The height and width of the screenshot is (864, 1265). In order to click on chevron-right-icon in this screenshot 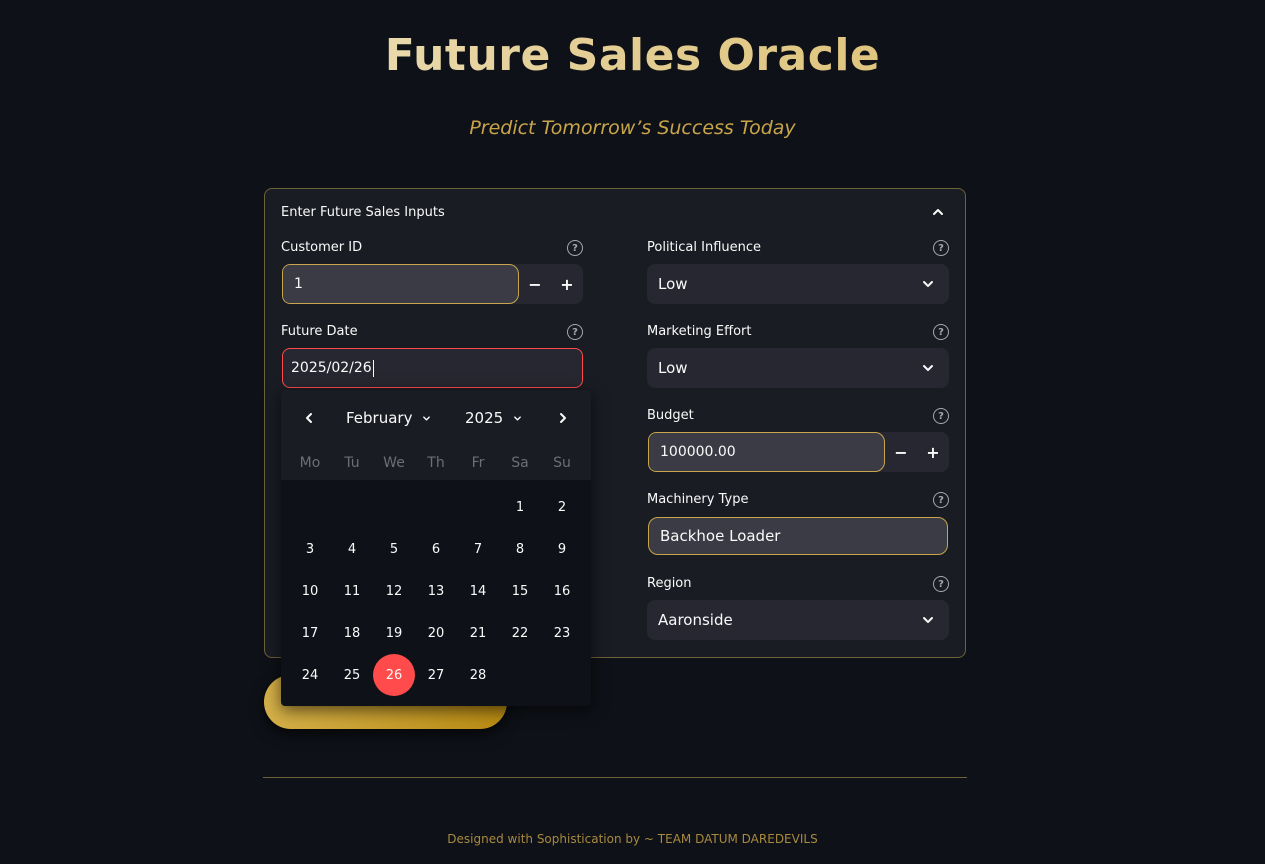, I will do `click(563, 418)`.